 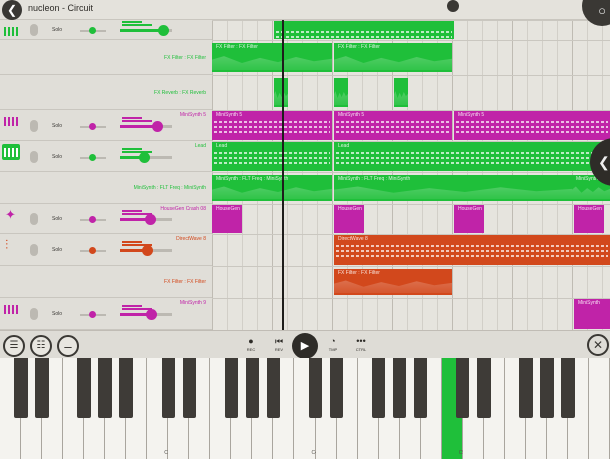 What do you see at coordinates (453, 6) in the screenshot?
I see `playhead-handle` at bounding box center [453, 6].